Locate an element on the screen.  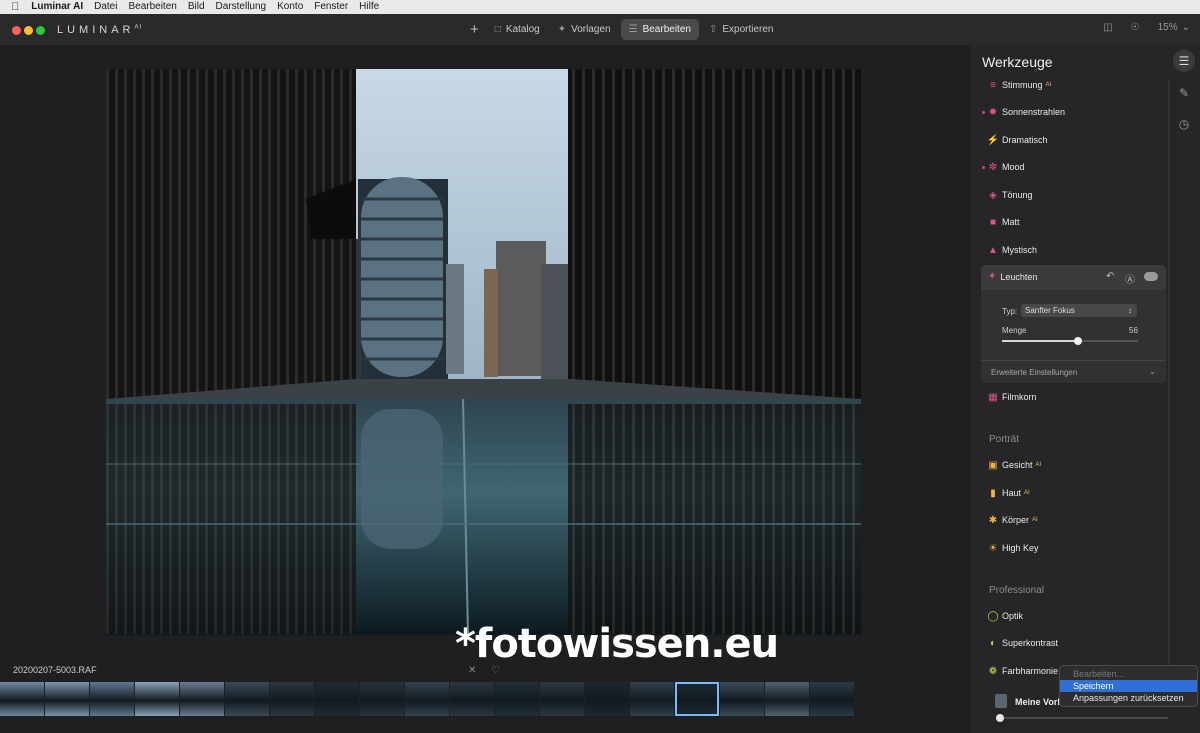
menu-item-datei: Datei is located at coordinates (105, 7).